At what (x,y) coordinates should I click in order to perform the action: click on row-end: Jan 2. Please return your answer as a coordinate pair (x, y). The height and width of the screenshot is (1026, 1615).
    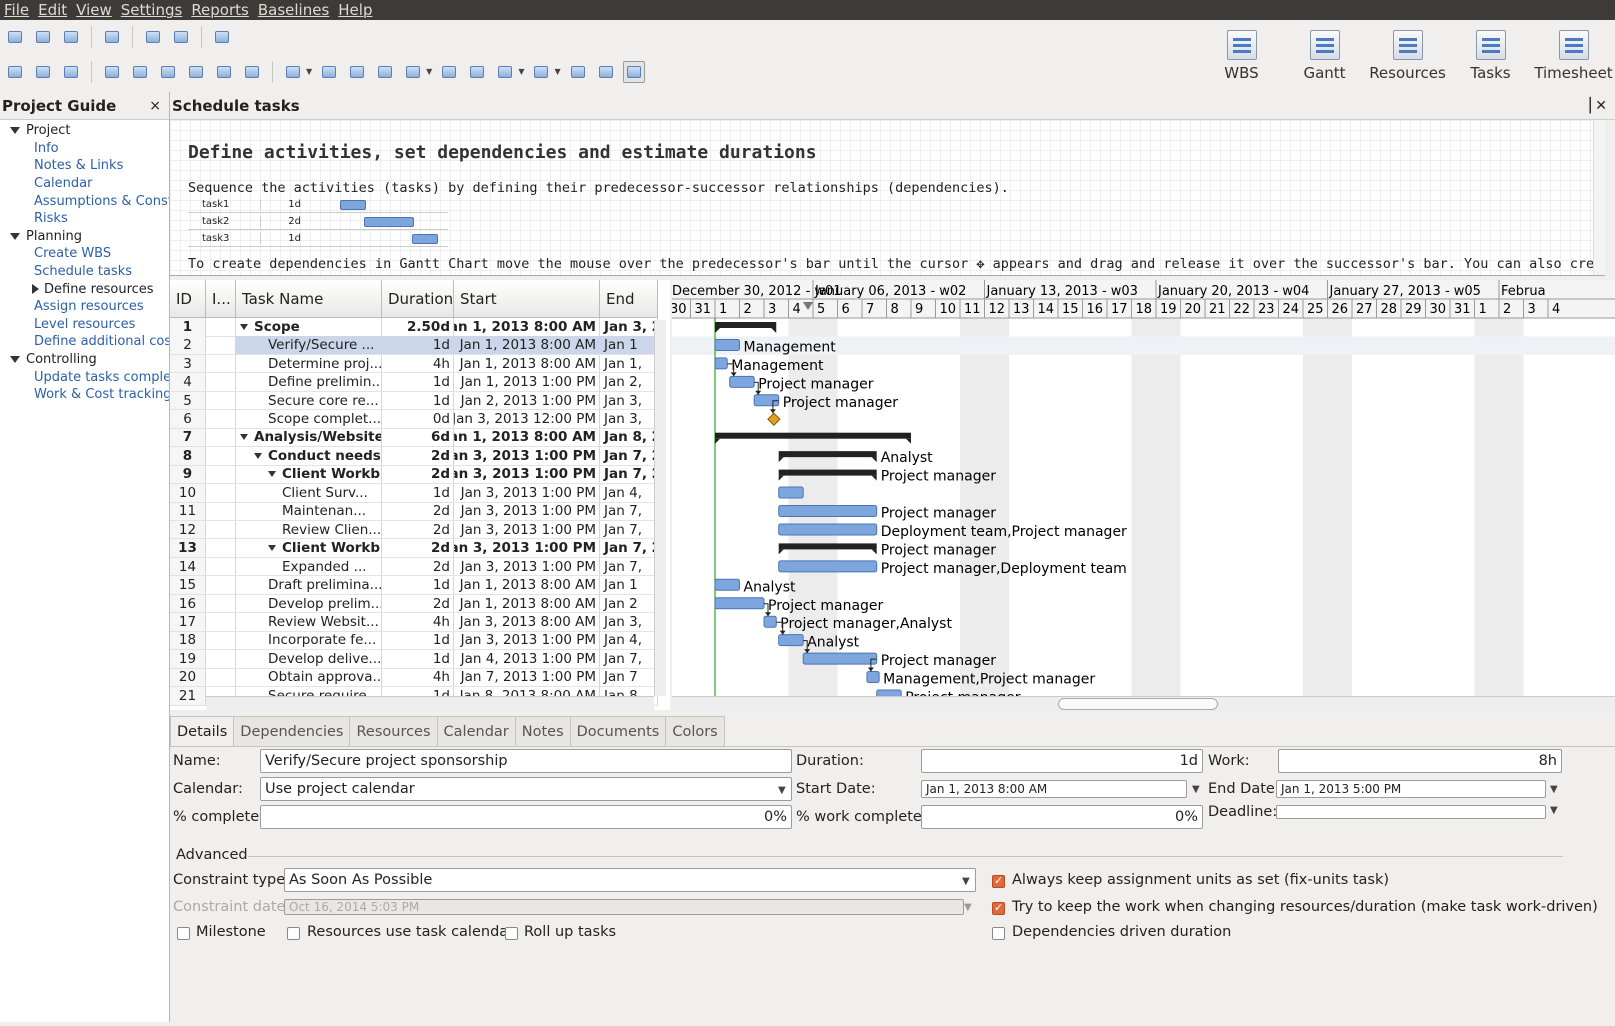
    Looking at the image, I should click on (629, 603).